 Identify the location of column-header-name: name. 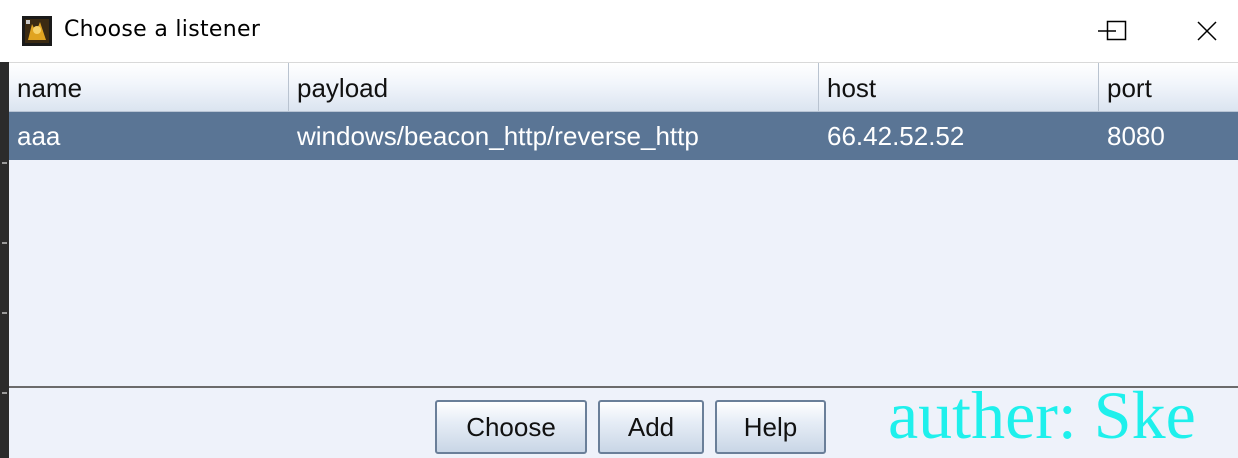
(149, 87).